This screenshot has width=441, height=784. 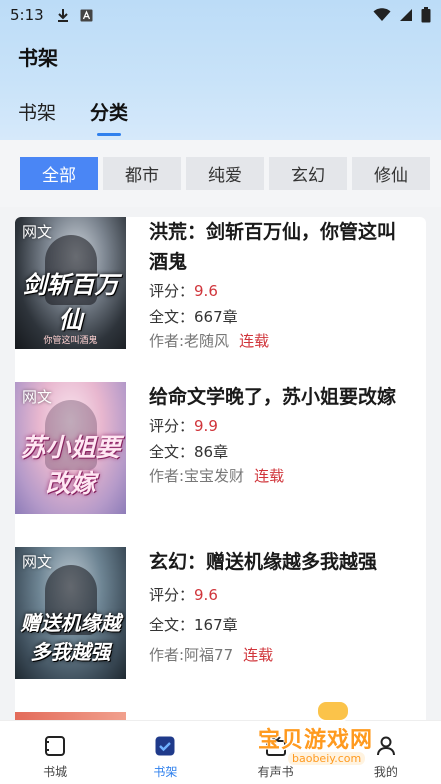 I want to click on chapters-value: 167章, so click(x=216, y=625).